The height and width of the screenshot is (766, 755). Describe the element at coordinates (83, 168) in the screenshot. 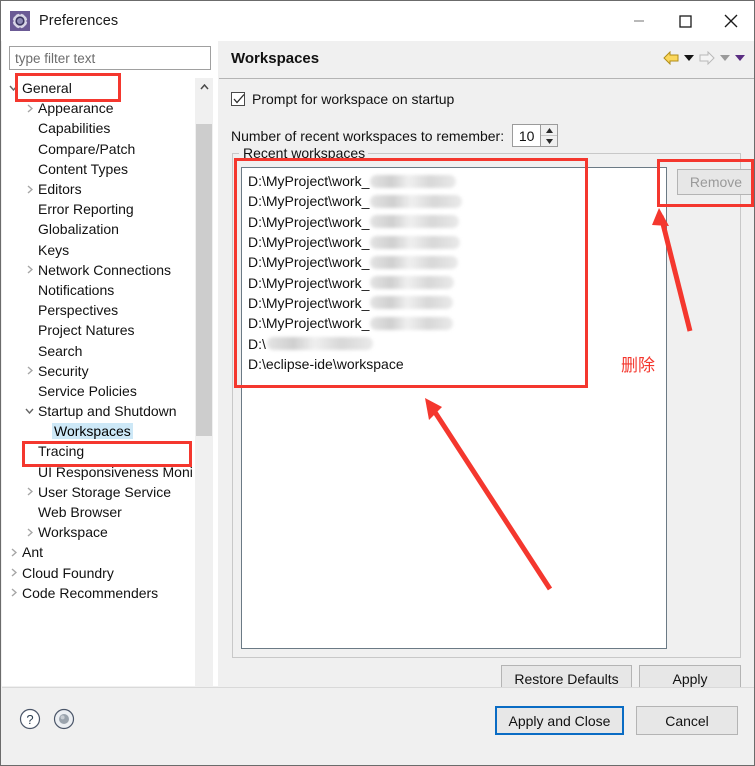

I see `sidebar-item-label: Content Types` at that location.